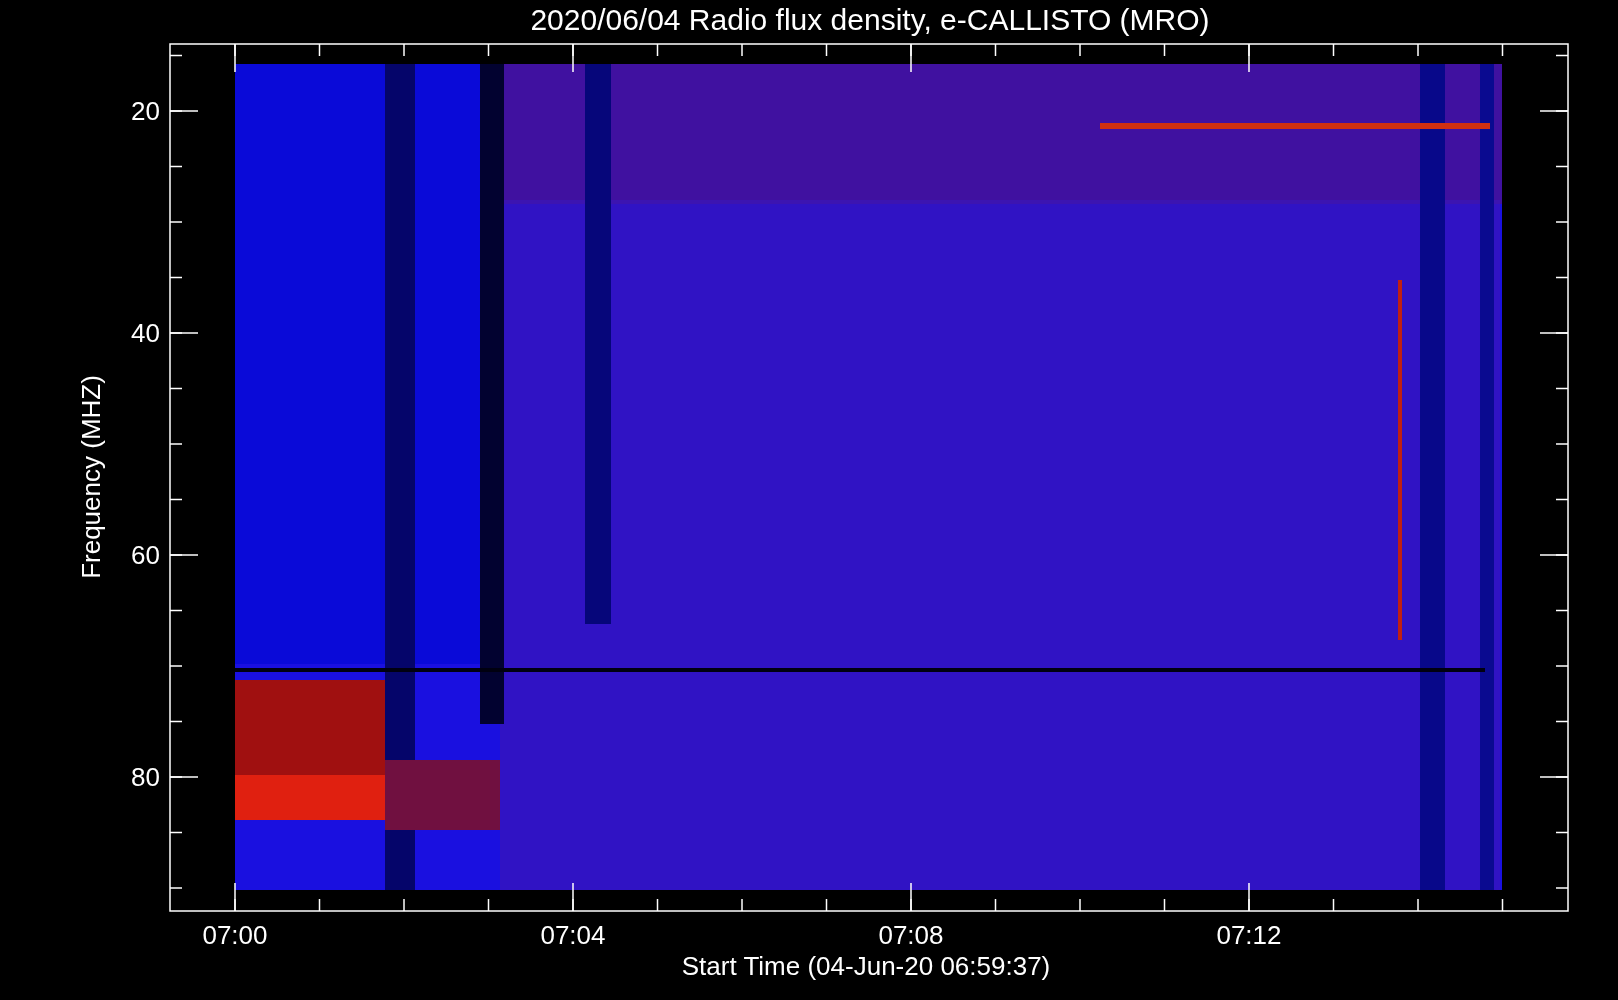 The width and height of the screenshot is (1618, 1000). I want to click on x-tick-label: 07:04, so click(573, 935).